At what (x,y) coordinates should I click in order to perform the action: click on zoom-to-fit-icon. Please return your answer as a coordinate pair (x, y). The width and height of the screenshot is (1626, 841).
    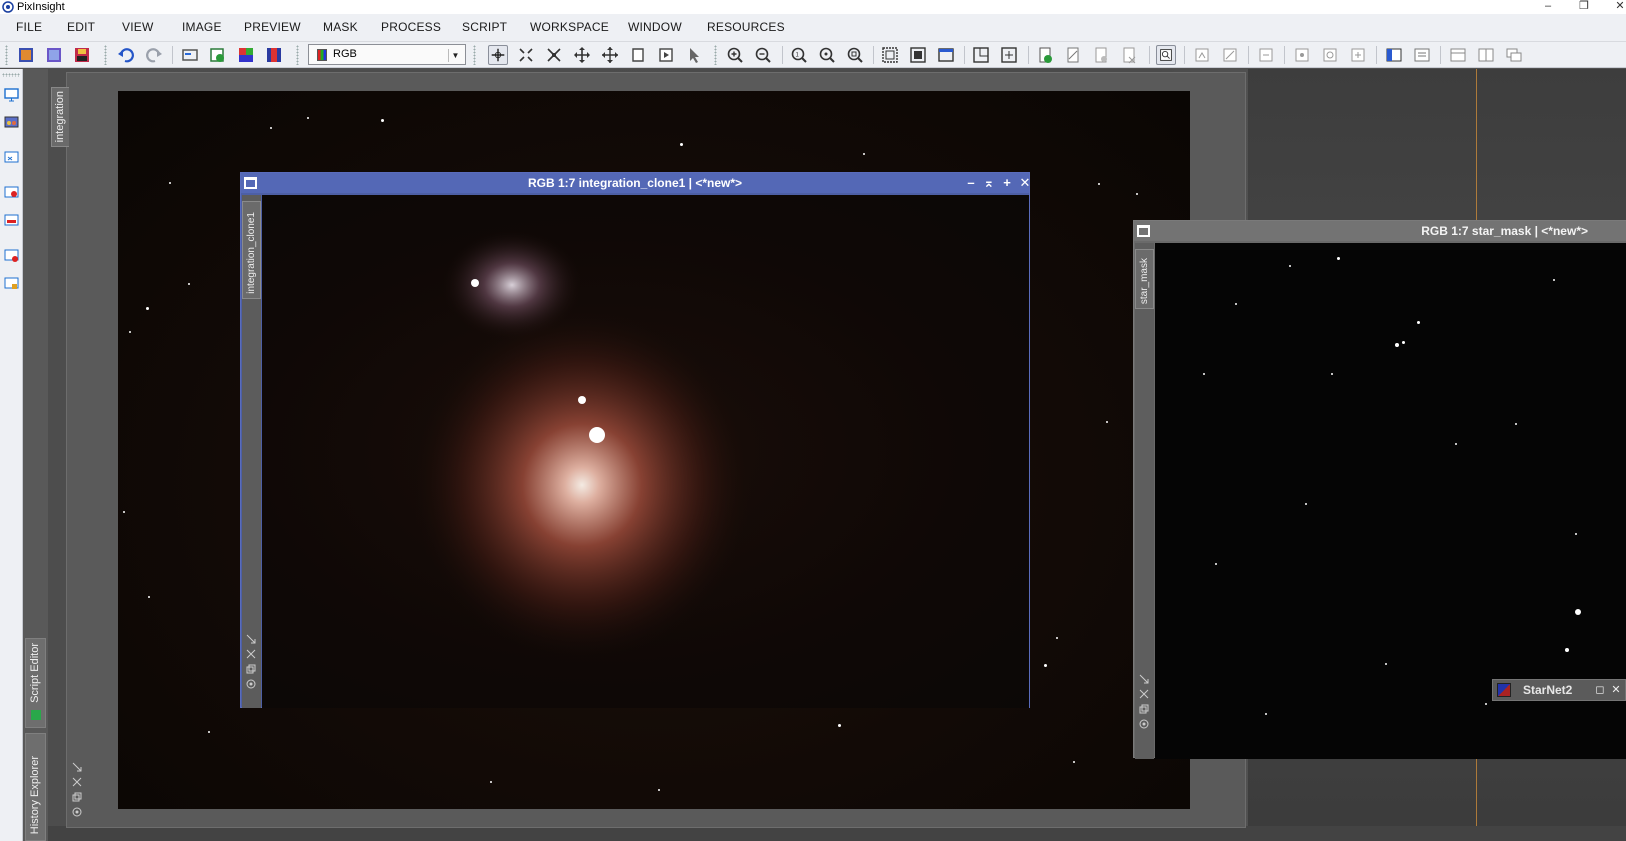
    Looking at the image, I should click on (526, 55).